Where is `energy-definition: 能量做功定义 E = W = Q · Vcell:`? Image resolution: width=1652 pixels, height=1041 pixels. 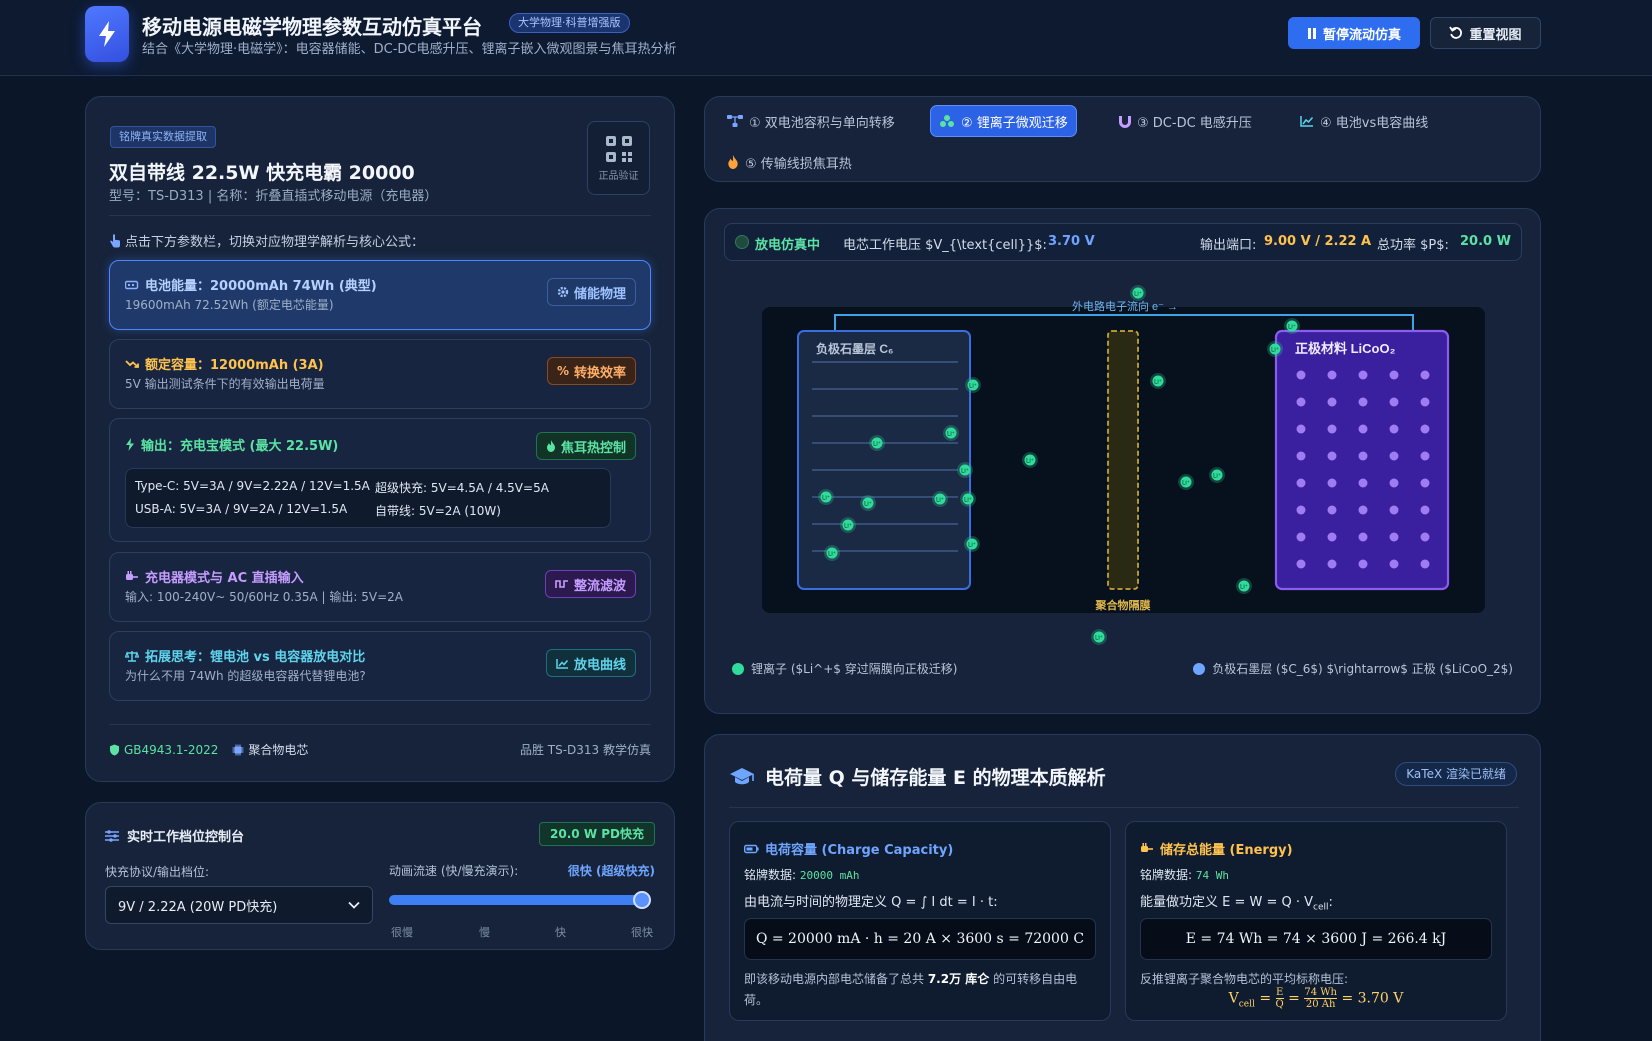
energy-definition: 能量做功定义 E = W = Q · Vcell: is located at coordinates (1236, 904).